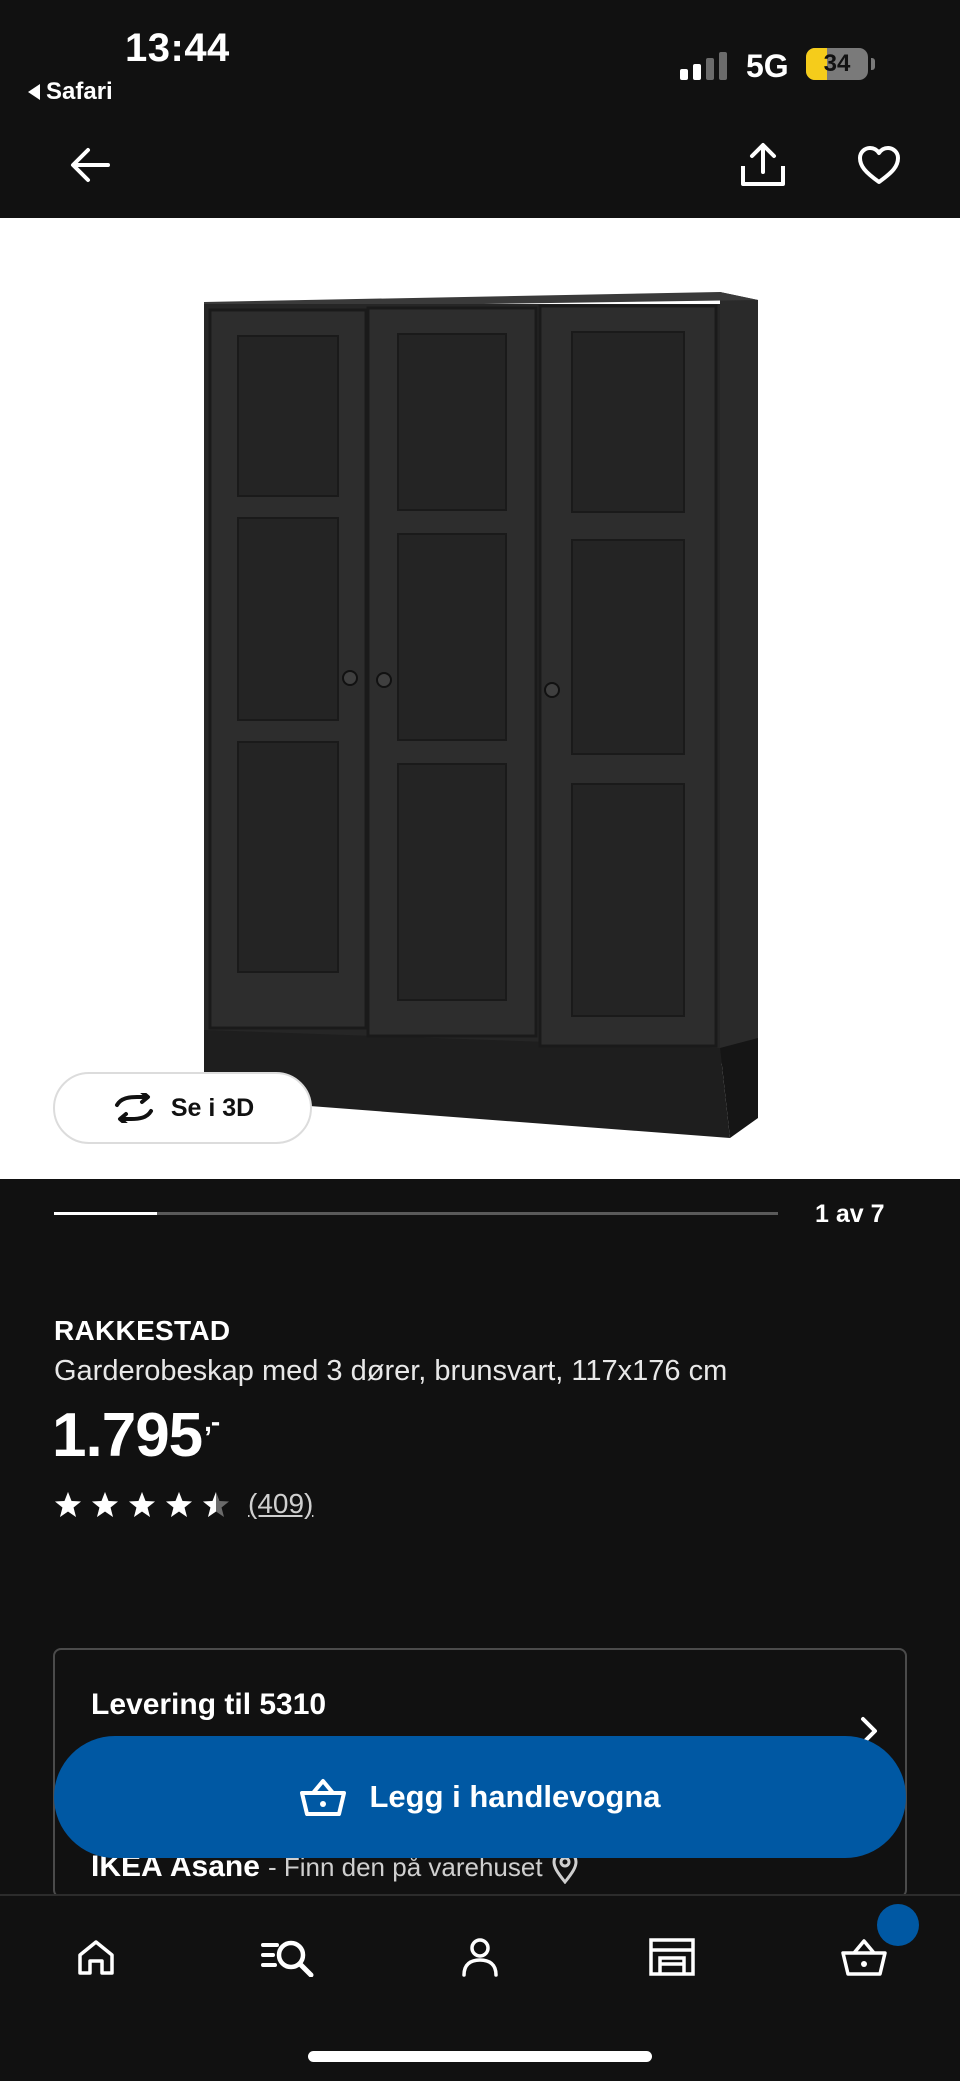  I want to click on heart-icon, so click(879, 165).